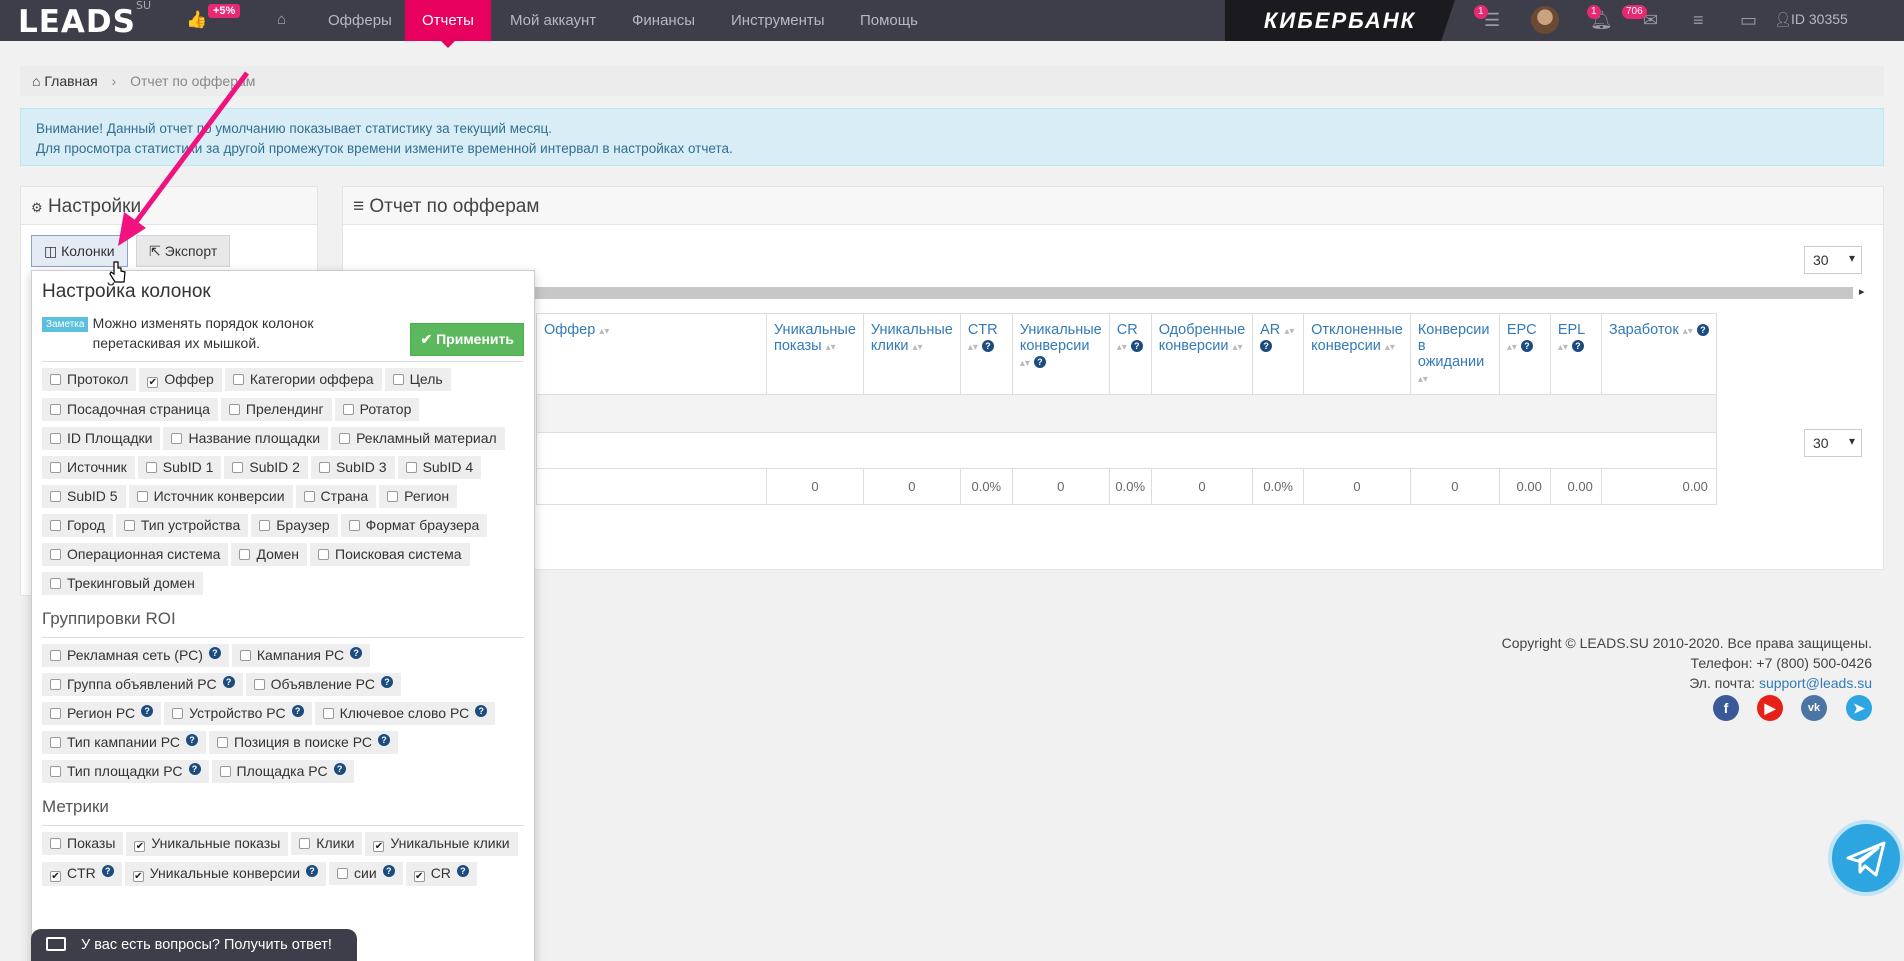  I want to click on hand-cursor-icon, so click(117, 272).